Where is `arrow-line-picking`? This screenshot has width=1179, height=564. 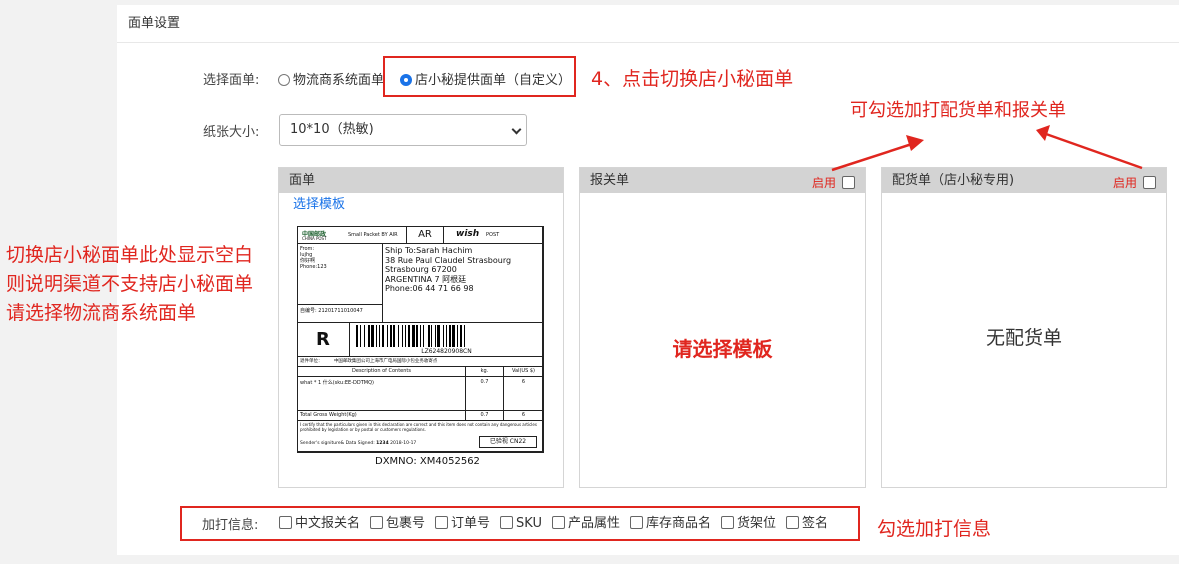 arrow-line-picking is located at coordinates (1094, 151).